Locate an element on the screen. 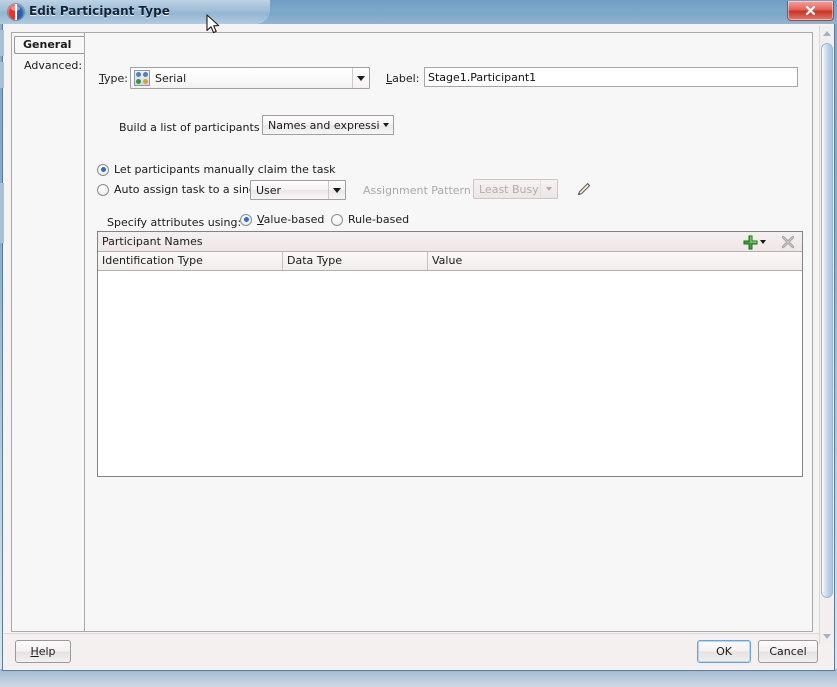 This screenshot has width=837, height=687. column-header-value: Value is located at coordinates (615, 261).